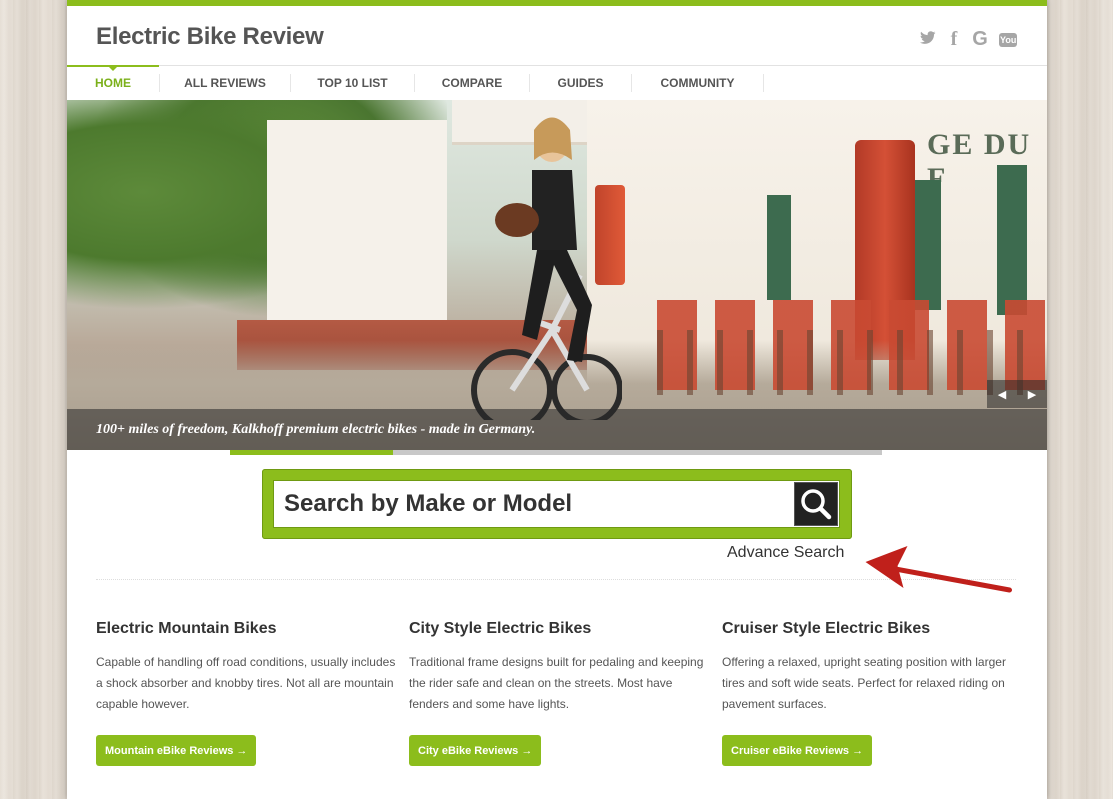 This screenshot has height=799, width=1113. I want to click on site-header: Electric Bike Review f G You, so click(557, 35).